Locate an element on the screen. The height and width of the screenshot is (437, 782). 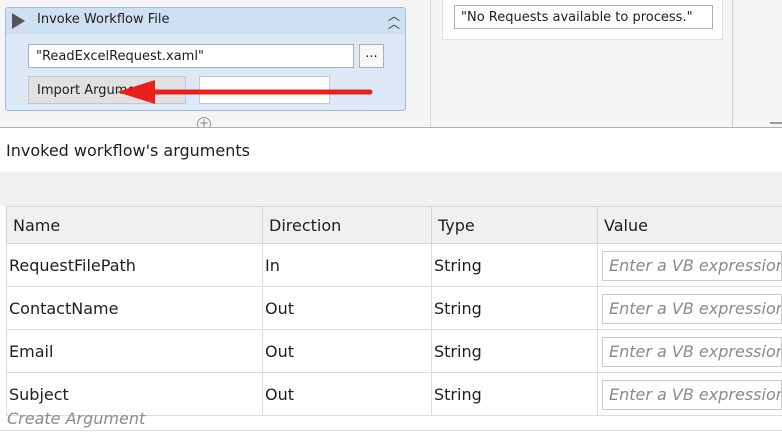
create-argument-divider is located at coordinates (391, 430).